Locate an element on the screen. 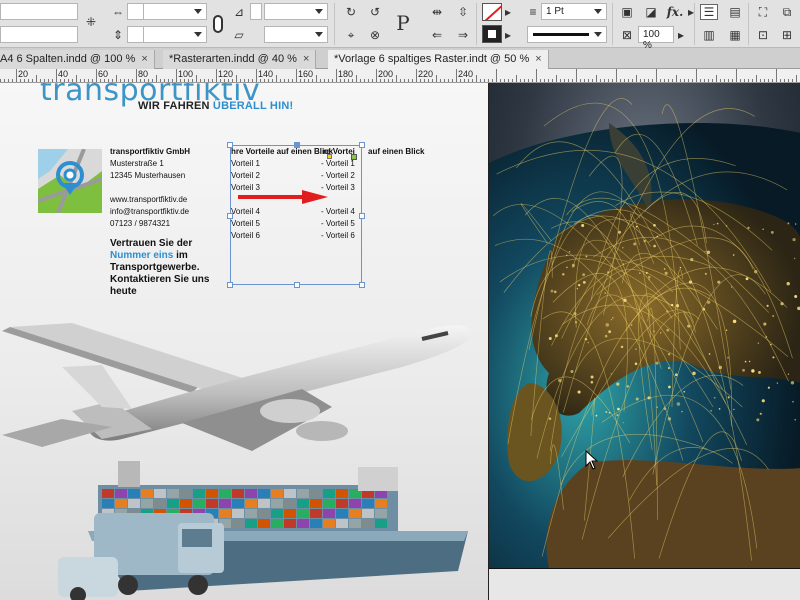  scale-y-dropdown is located at coordinates (175, 34).